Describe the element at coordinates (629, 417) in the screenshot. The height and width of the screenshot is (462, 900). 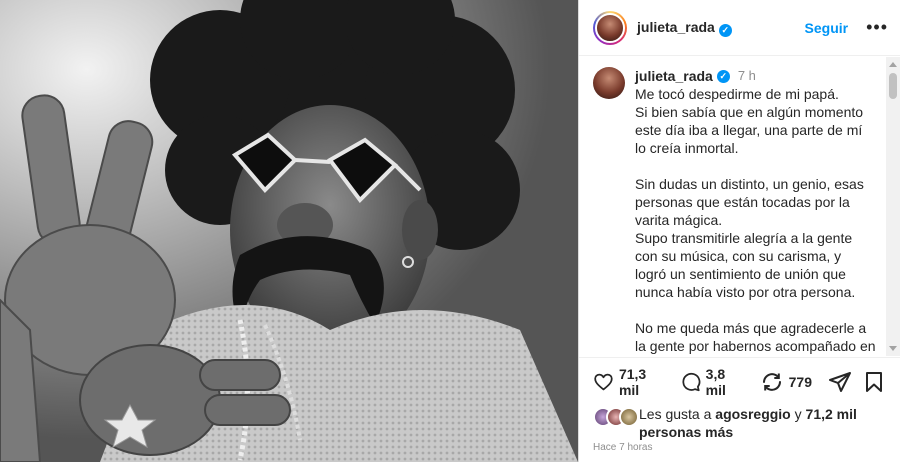
I see `liker-avatar` at that location.